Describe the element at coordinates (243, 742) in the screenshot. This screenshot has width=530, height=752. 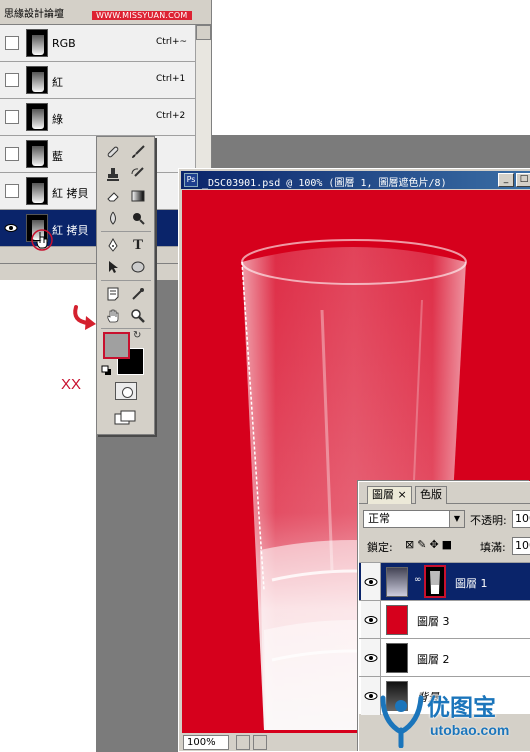
I see `status-menu-button` at that location.